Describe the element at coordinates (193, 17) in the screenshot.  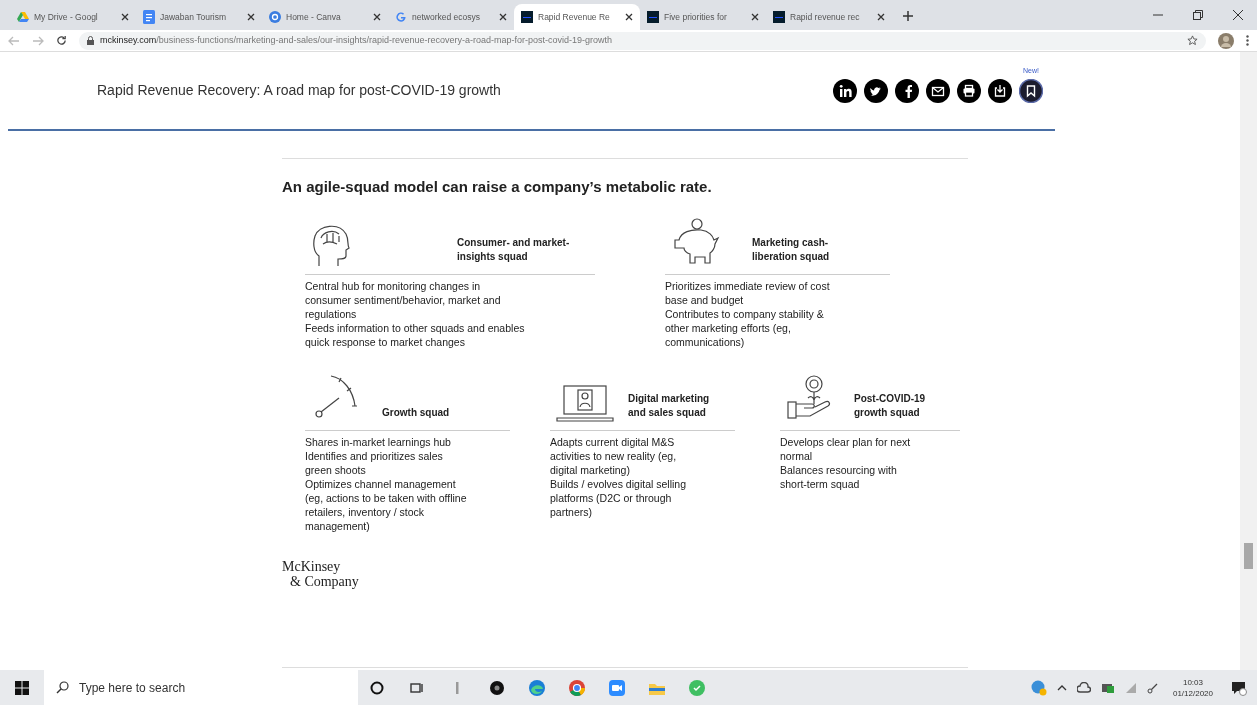
I see `tab-title: Jawaban Tourism` at that location.